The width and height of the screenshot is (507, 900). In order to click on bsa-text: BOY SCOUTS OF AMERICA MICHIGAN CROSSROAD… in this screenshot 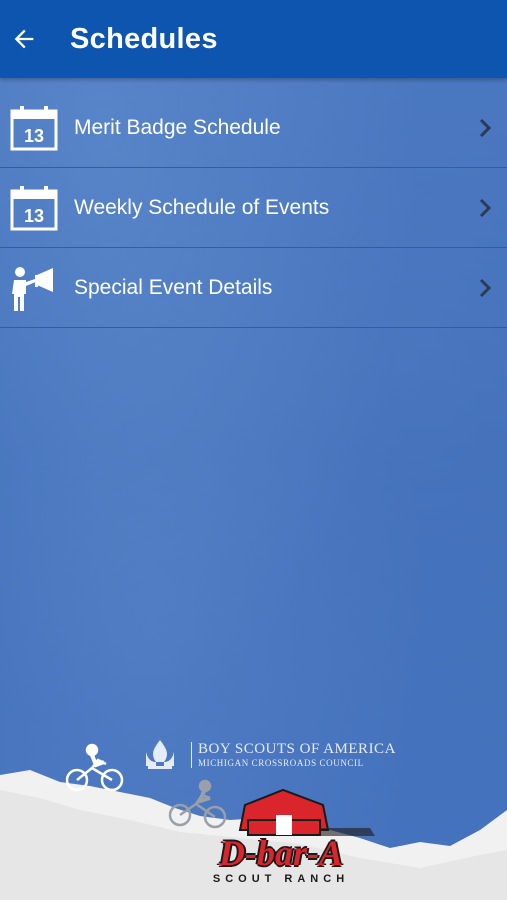, I will do `click(293, 755)`.